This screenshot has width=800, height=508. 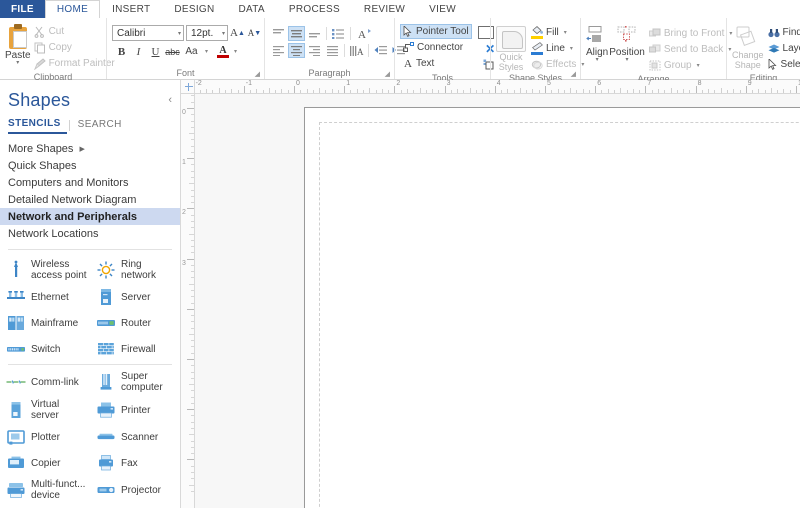 I want to click on fill-button: Fill ▾, so click(x=557, y=32).